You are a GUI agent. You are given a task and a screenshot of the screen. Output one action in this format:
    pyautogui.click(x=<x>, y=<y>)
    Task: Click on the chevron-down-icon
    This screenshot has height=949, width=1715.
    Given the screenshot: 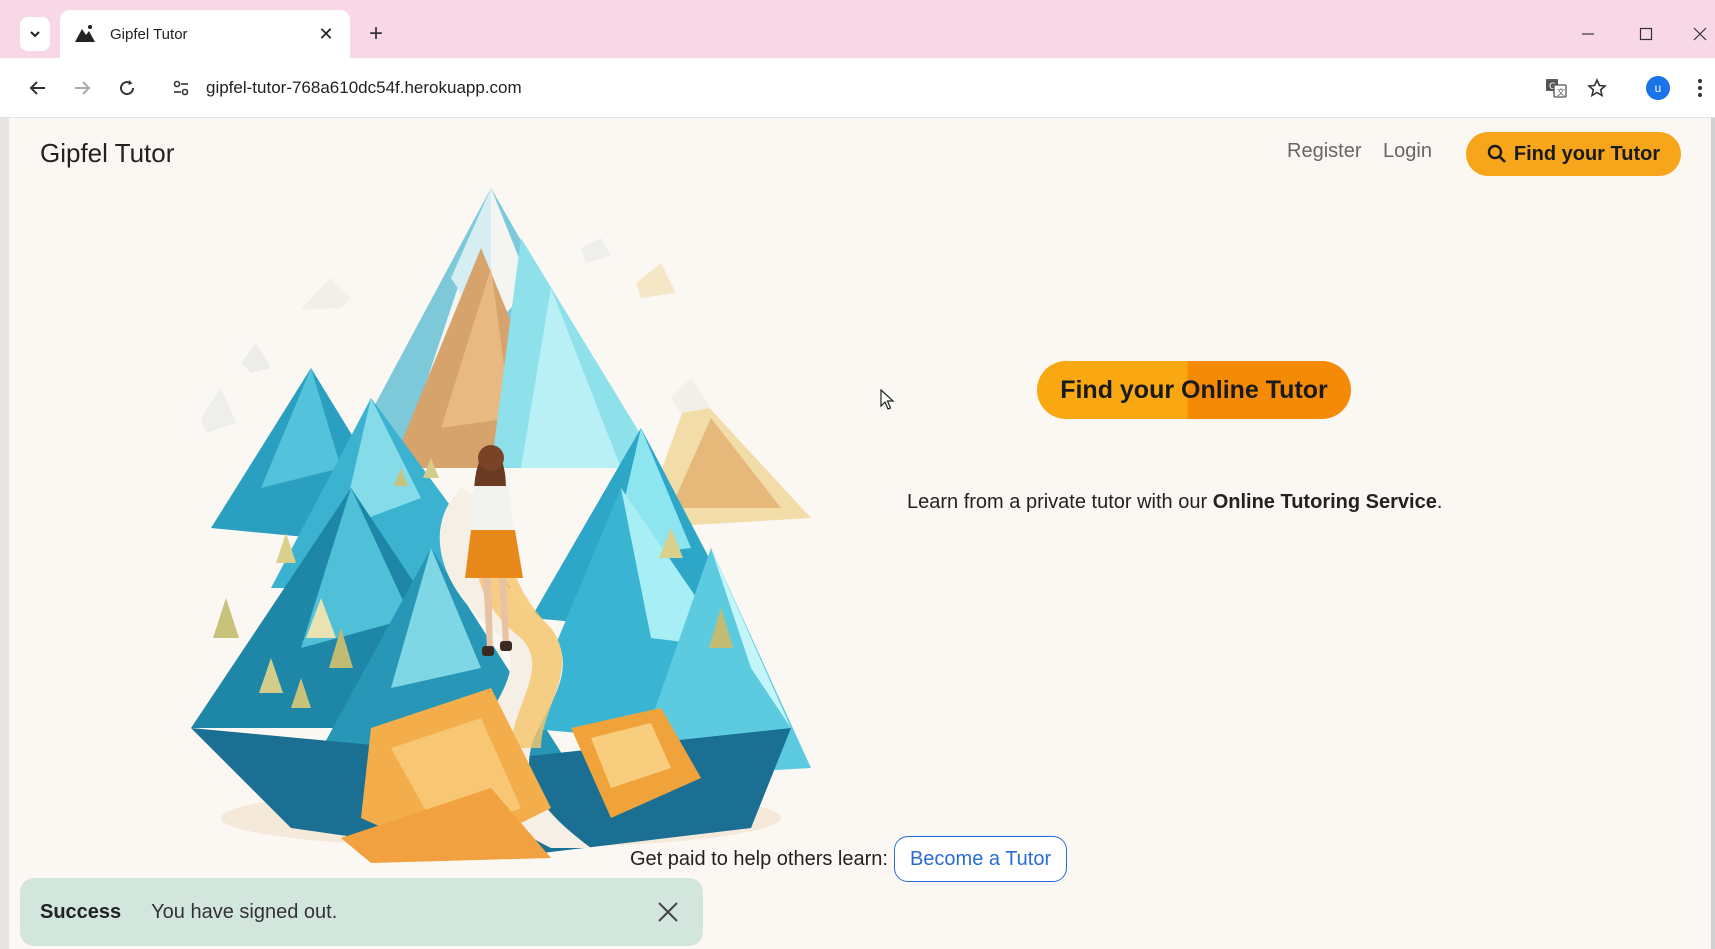 What is the action you would take?
    pyautogui.click(x=35, y=34)
    